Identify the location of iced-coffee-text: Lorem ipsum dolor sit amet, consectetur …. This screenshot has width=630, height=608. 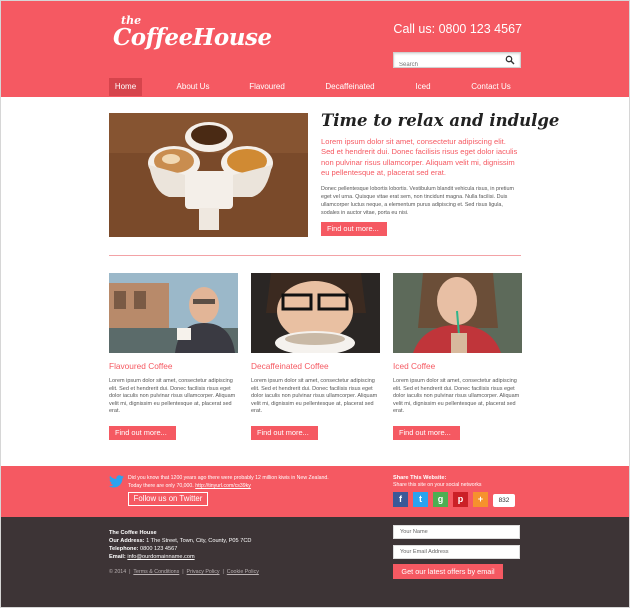
(456, 396).